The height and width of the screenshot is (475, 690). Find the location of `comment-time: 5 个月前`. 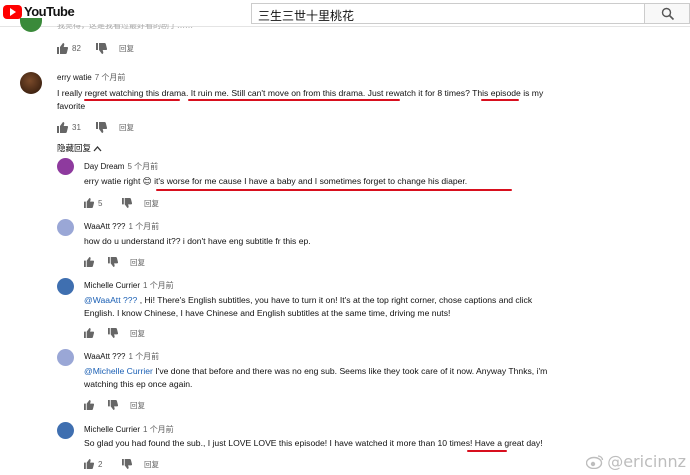

comment-time: 5 个月前 is located at coordinates (142, 166).